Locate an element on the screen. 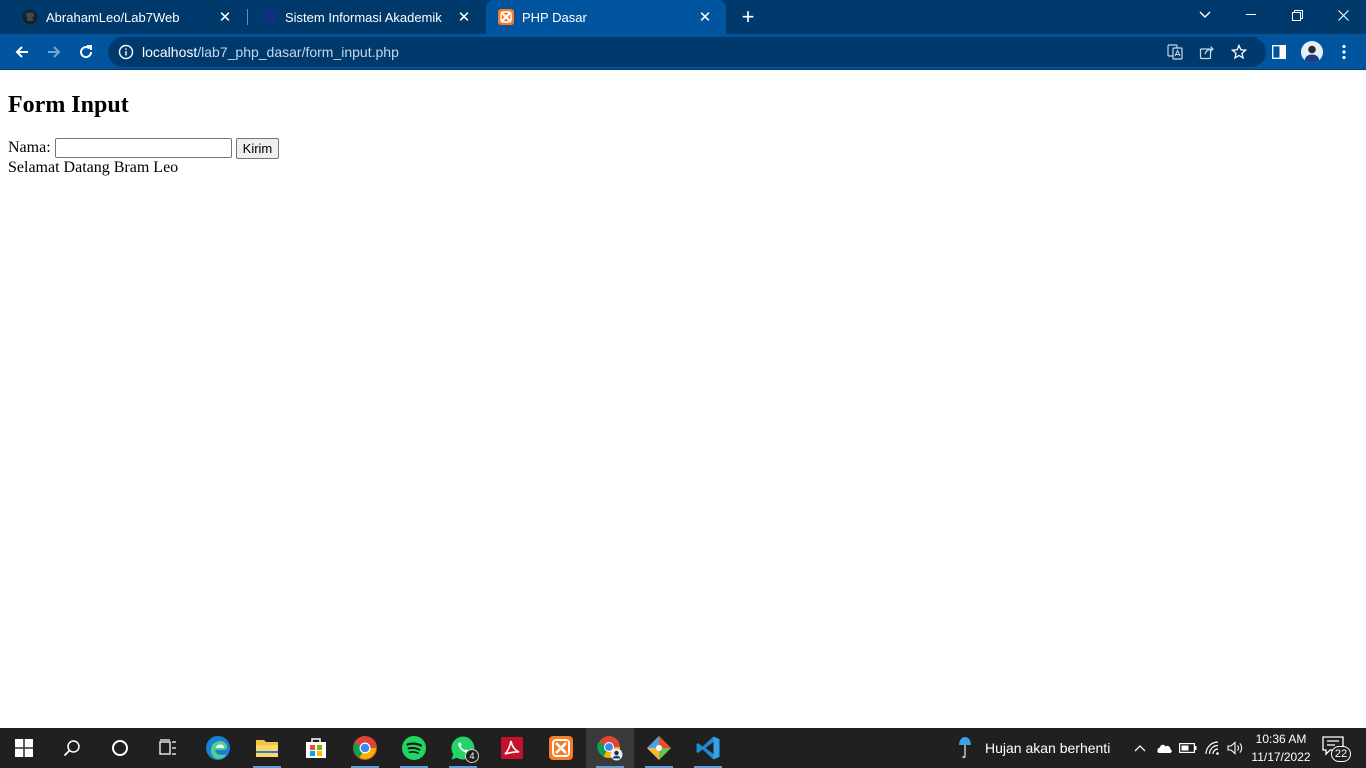 Image resolution: width=1366 pixels, height=768 pixels. xampp-app is located at coordinates (561, 748).